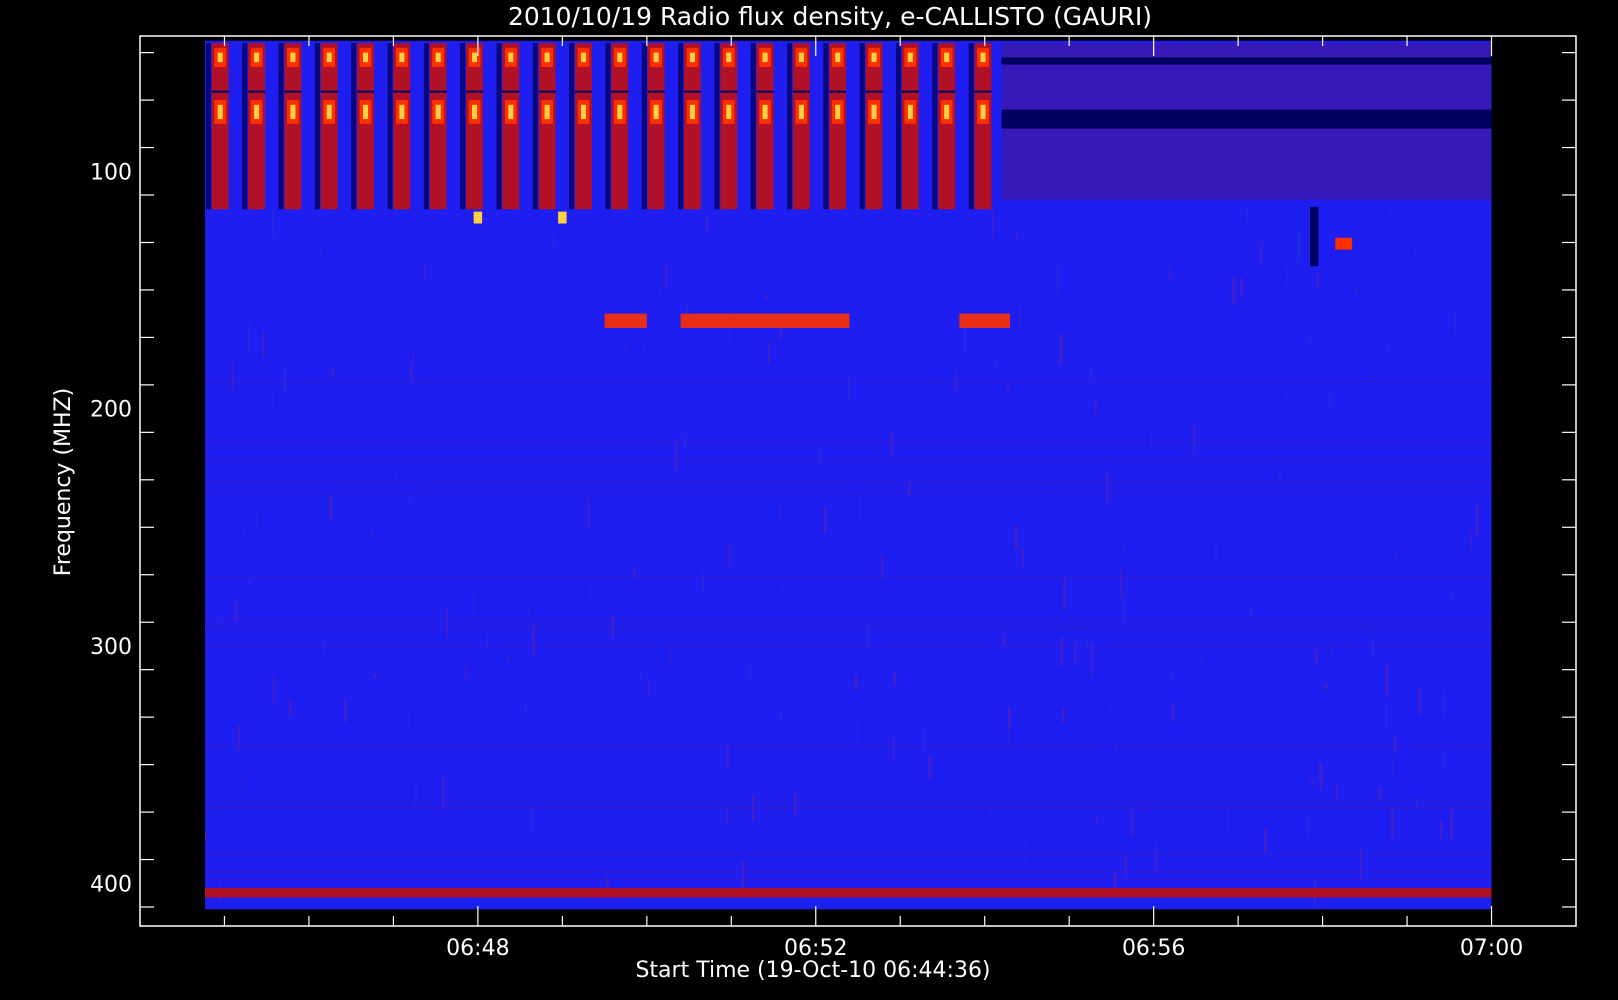  I want to click on y-tick-label: 400, so click(111, 884).